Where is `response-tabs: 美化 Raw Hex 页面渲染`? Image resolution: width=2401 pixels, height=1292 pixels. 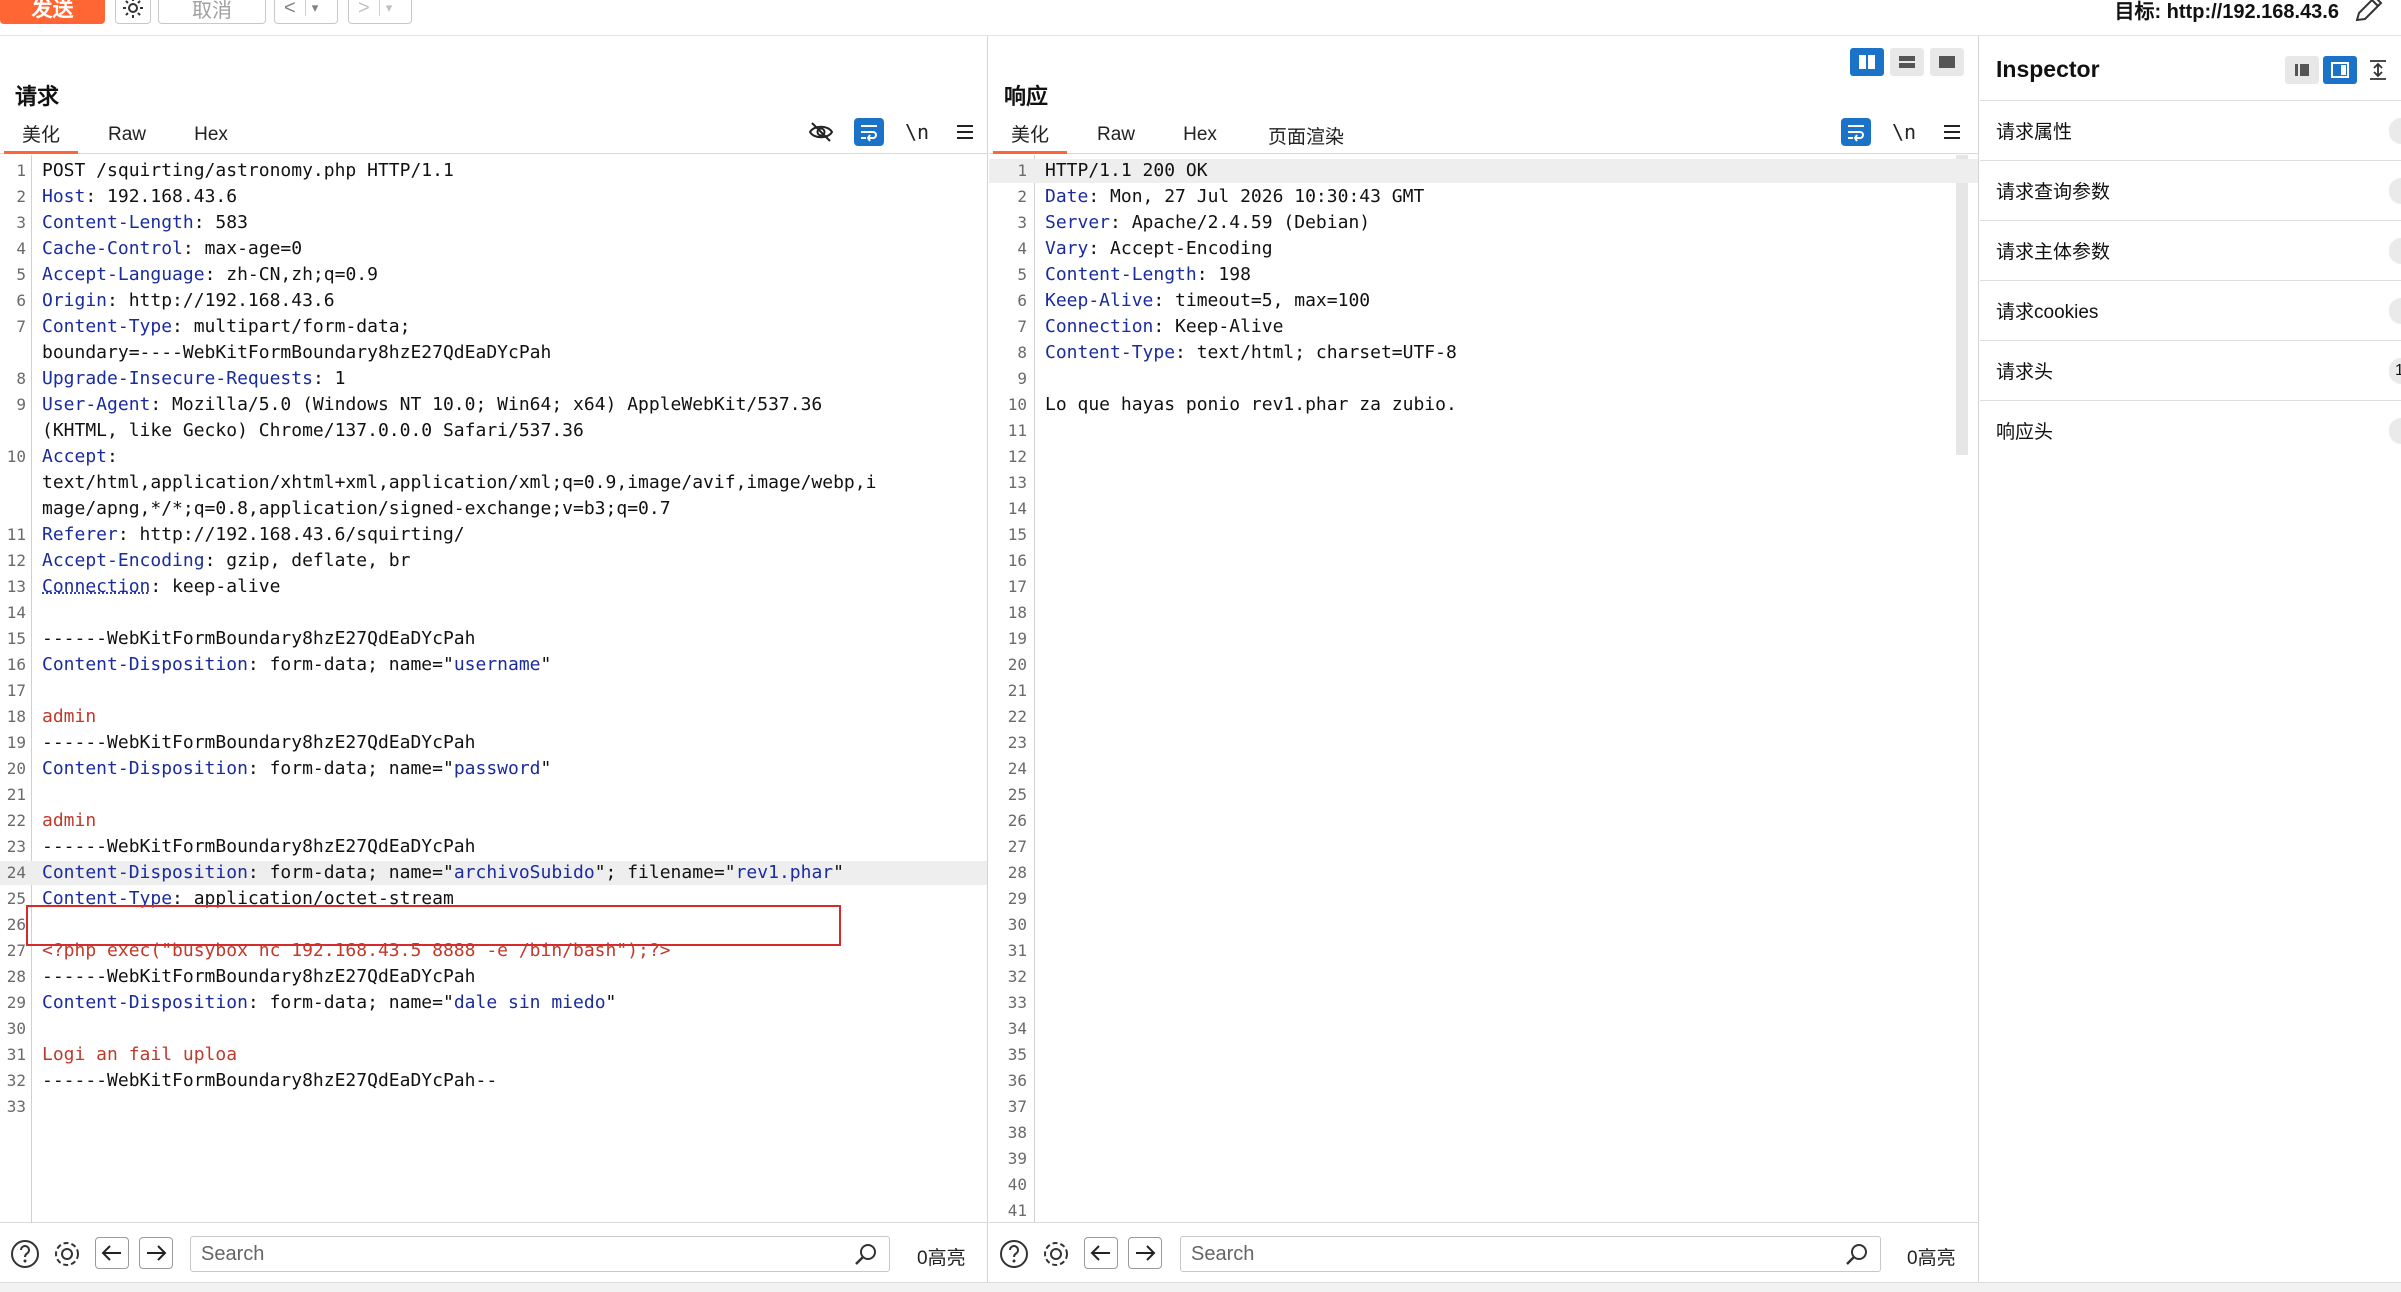
response-tabs: 美化 Raw Hex 页面渲染 is located at coordinates (1483, 135).